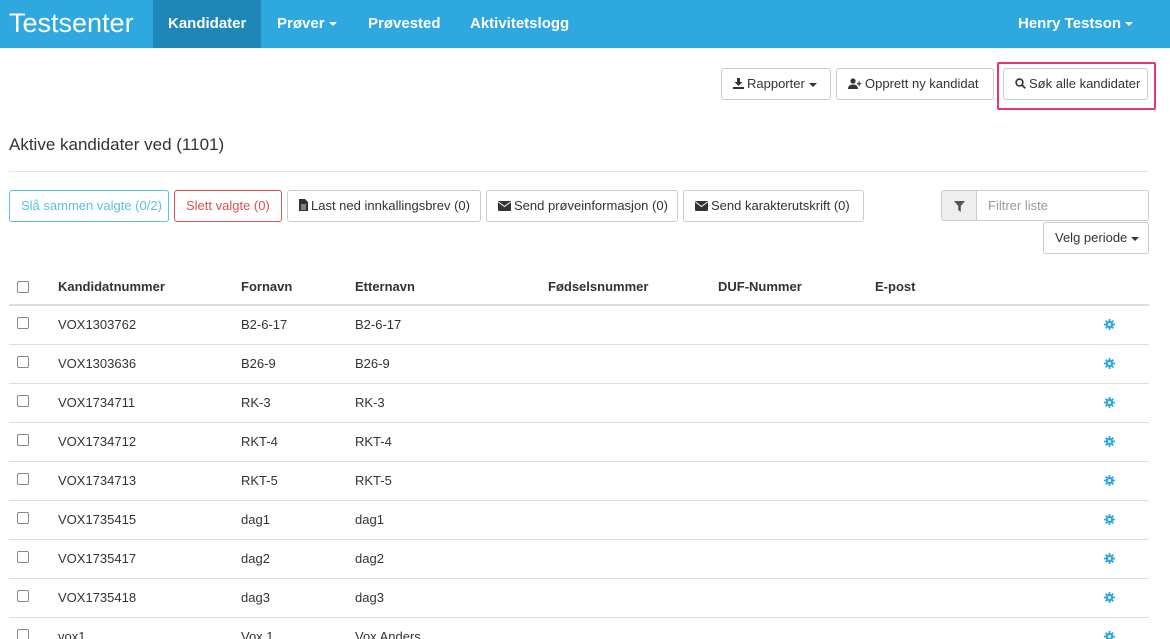  Describe the element at coordinates (582, 206) in the screenshot. I see `send-info-button: Send prøveinformasjon (0)` at that location.